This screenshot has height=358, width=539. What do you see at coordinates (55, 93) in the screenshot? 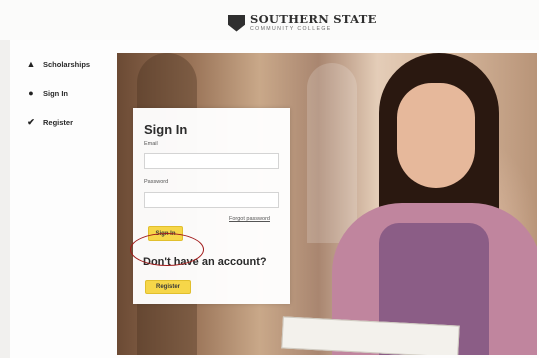
I see `sidebar-item-label: Sign In` at bounding box center [55, 93].